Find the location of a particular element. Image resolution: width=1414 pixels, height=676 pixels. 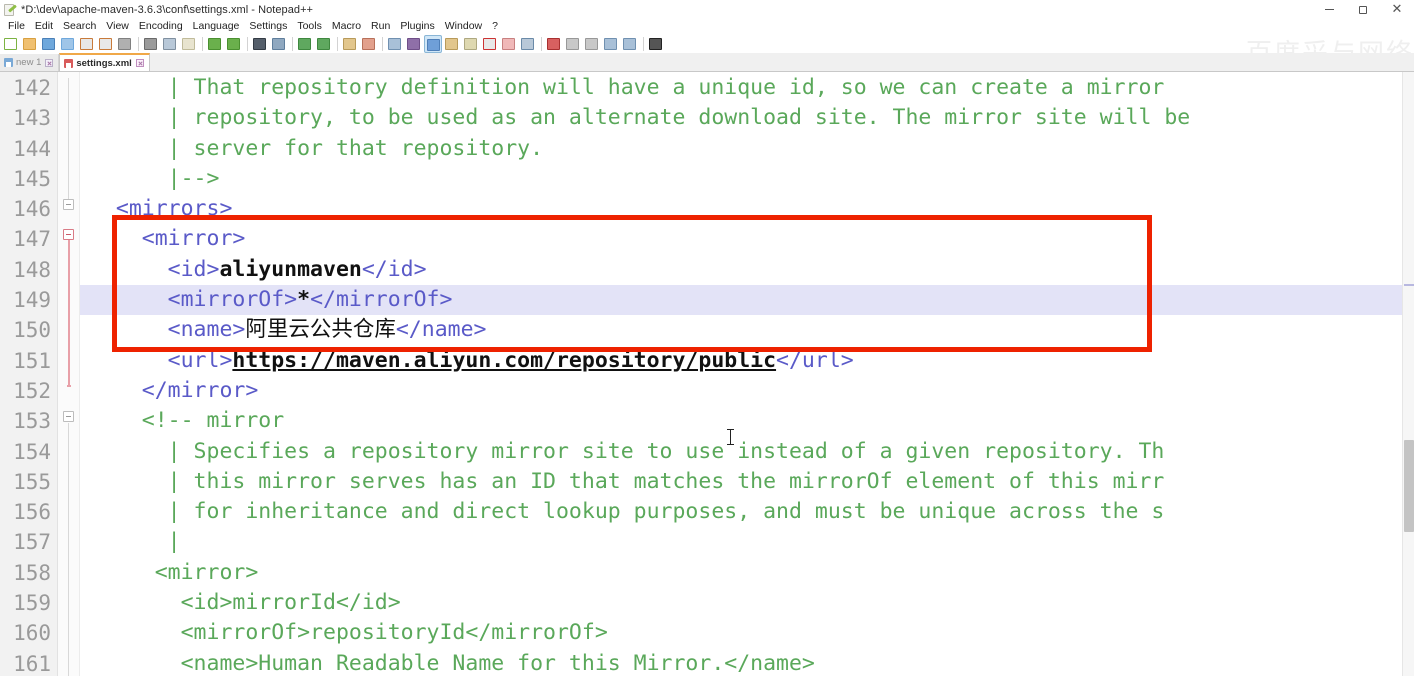

line-number: 142 is located at coordinates (32, 88).